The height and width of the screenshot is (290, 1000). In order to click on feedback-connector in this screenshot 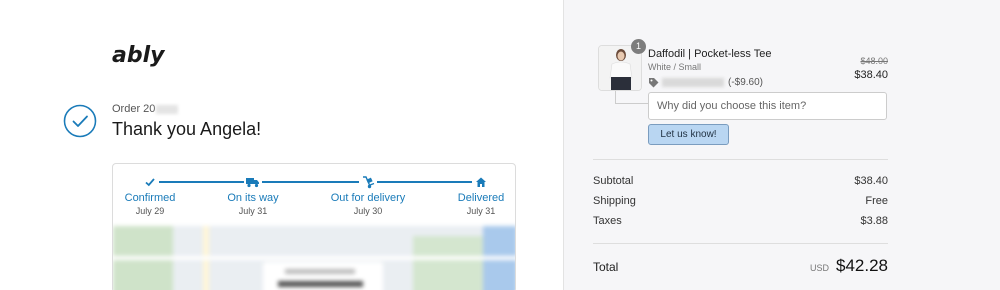, I will do `click(632, 97)`.